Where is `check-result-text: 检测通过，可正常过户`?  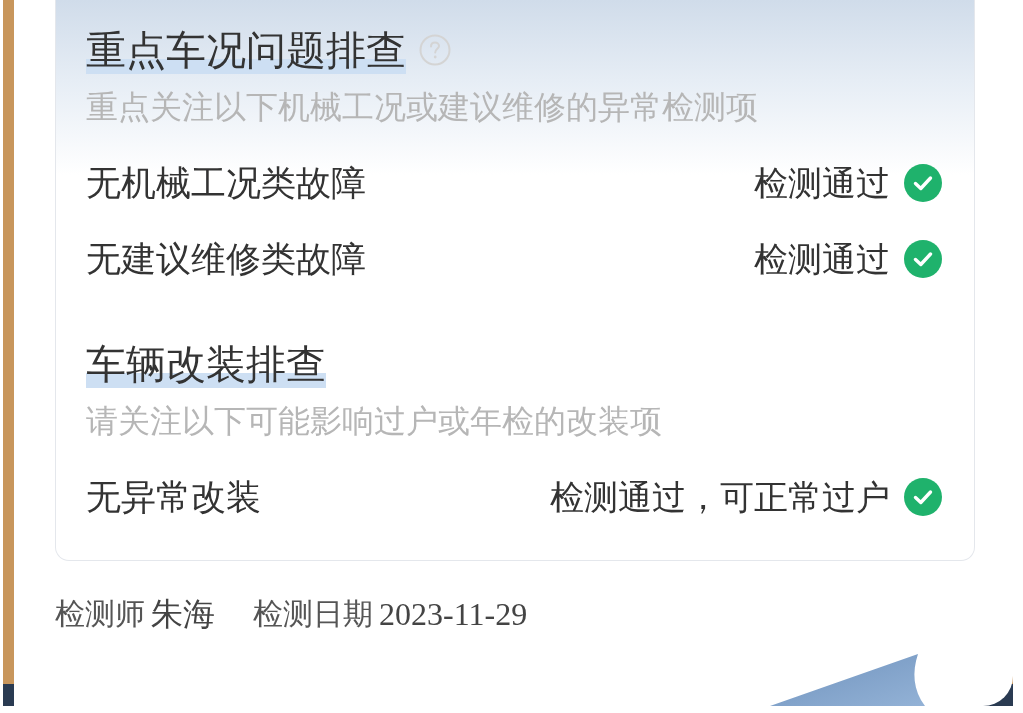 check-result-text: 检测通过，可正常过户 is located at coordinates (720, 497).